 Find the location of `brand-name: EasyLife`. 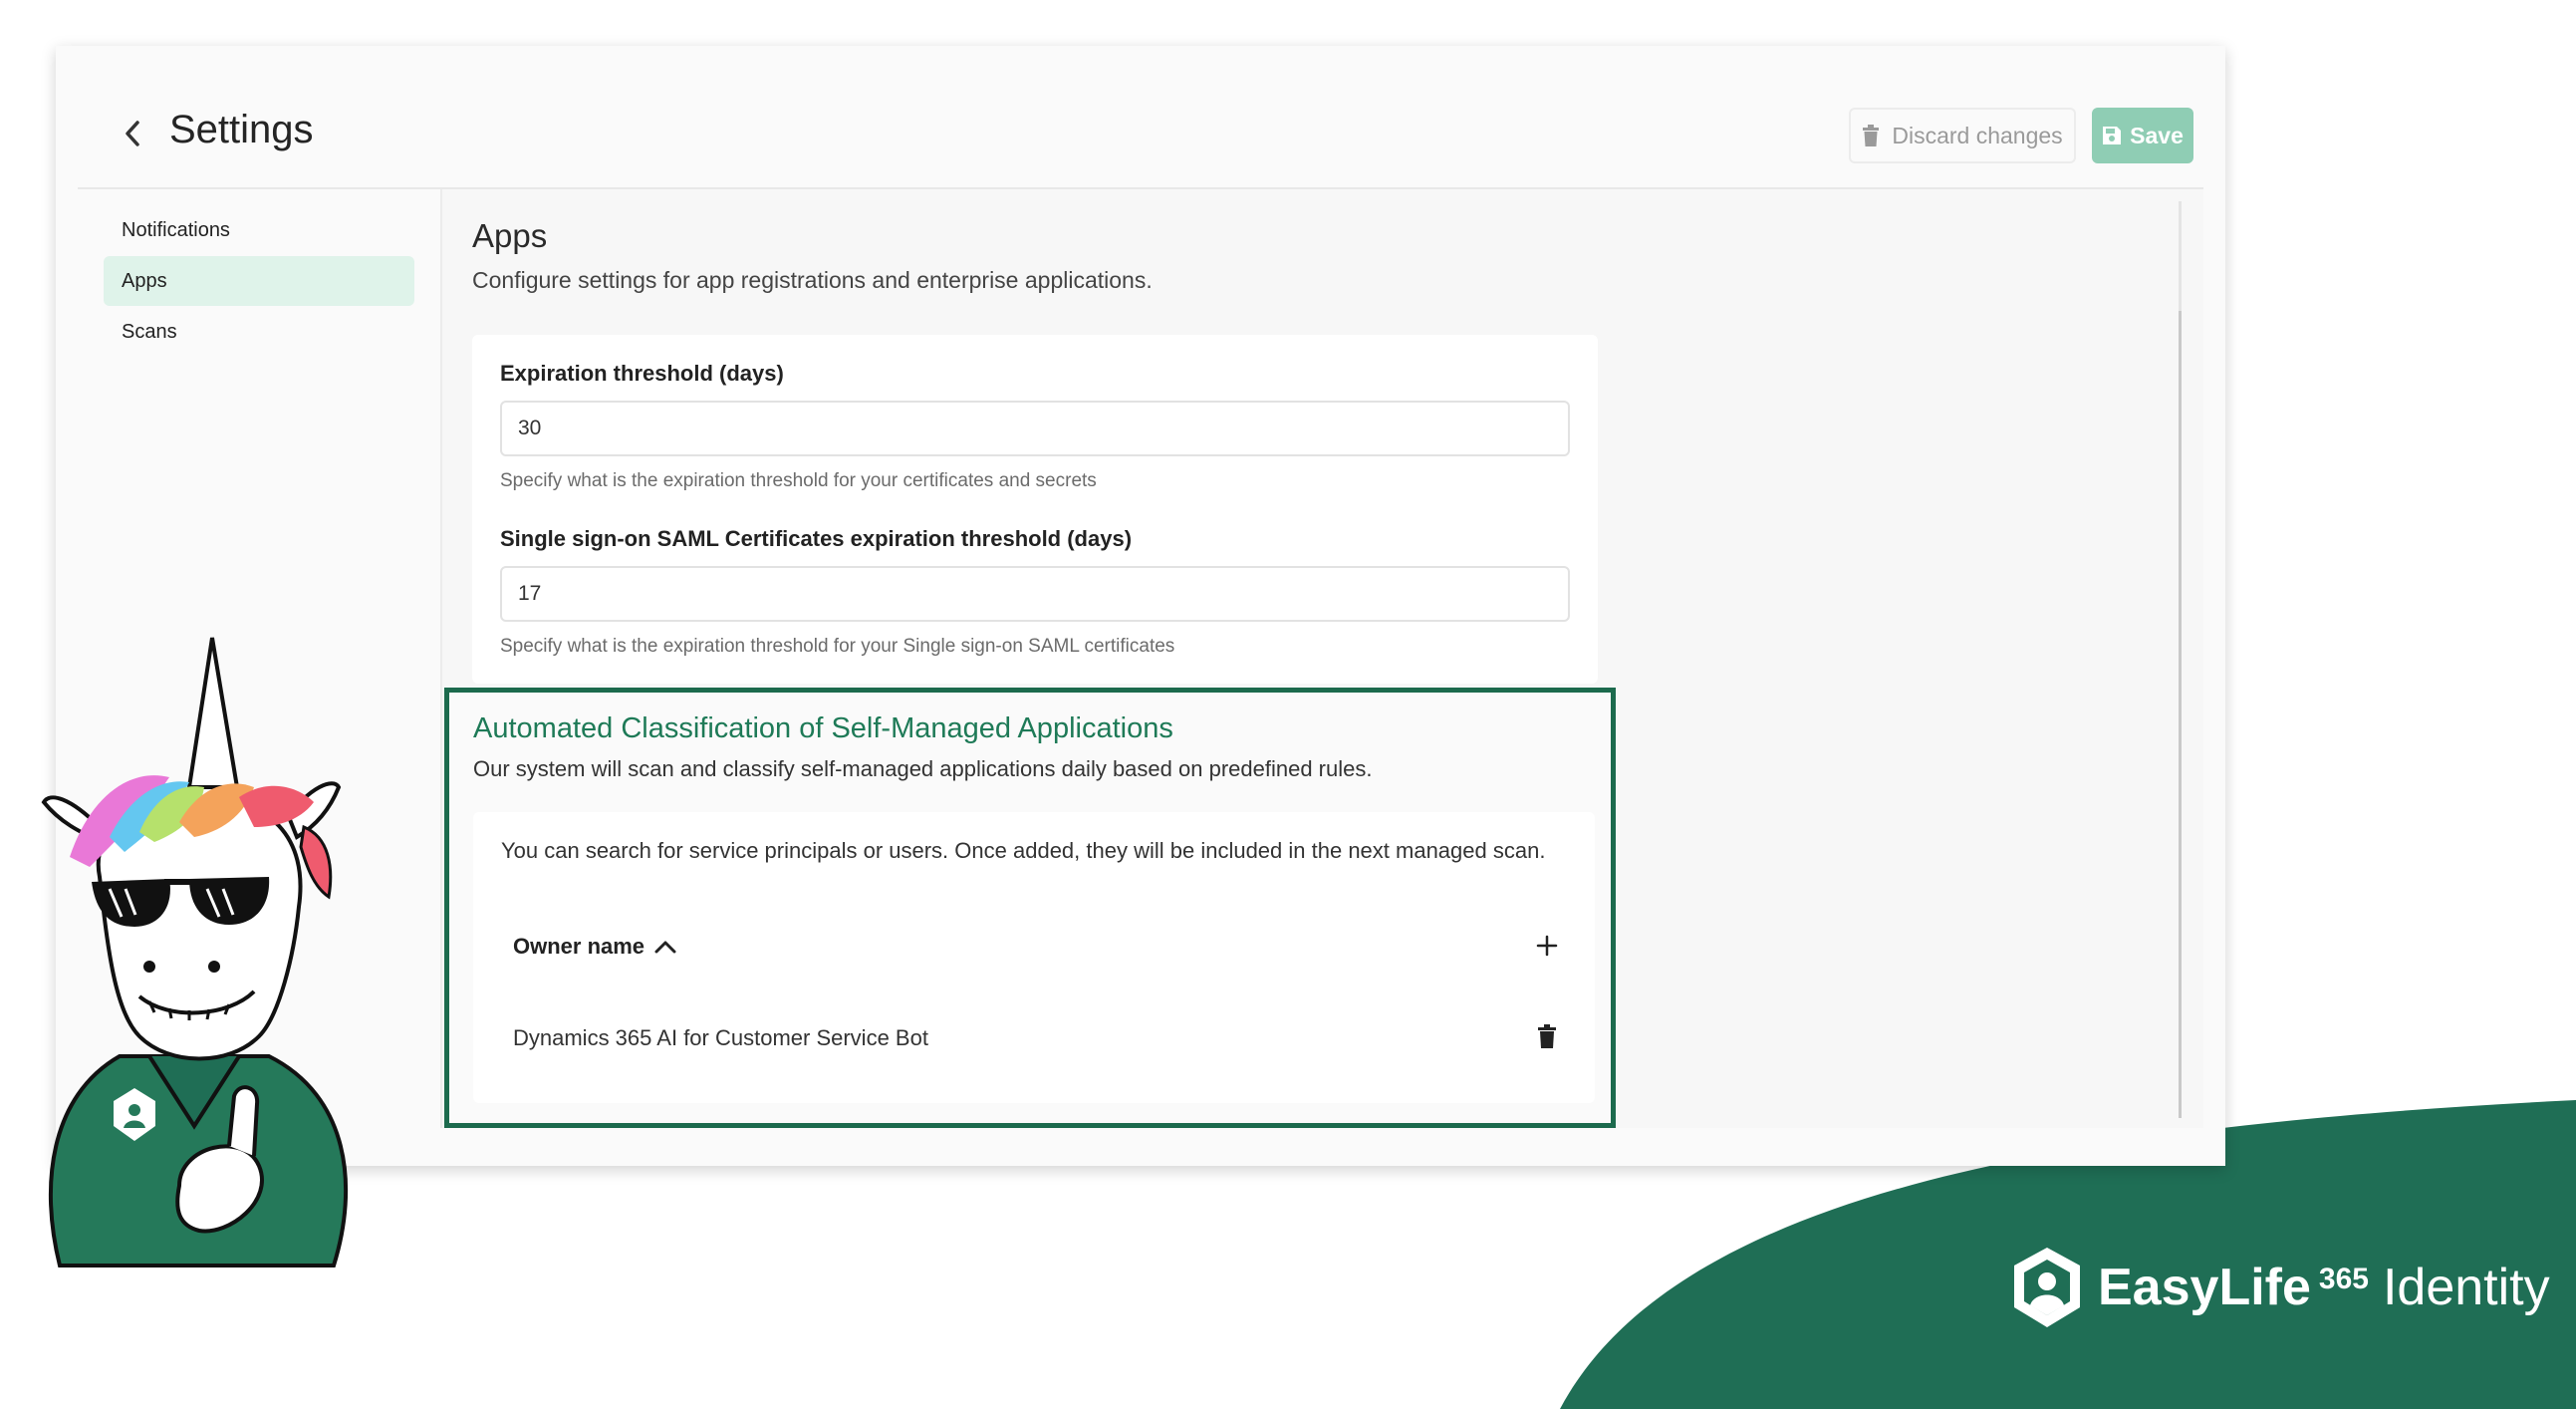

brand-name: EasyLife is located at coordinates (2204, 1287).